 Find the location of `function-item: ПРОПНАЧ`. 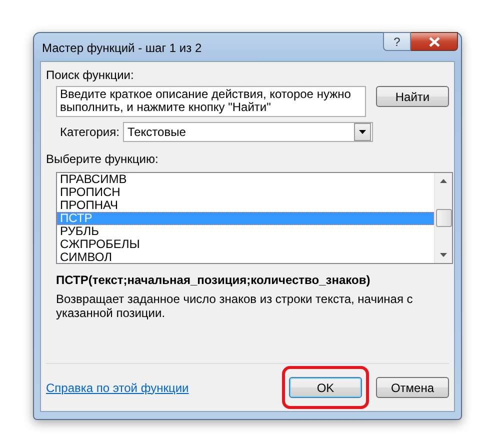

function-item: ПРОПНАЧ is located at coordinates (245, 205).